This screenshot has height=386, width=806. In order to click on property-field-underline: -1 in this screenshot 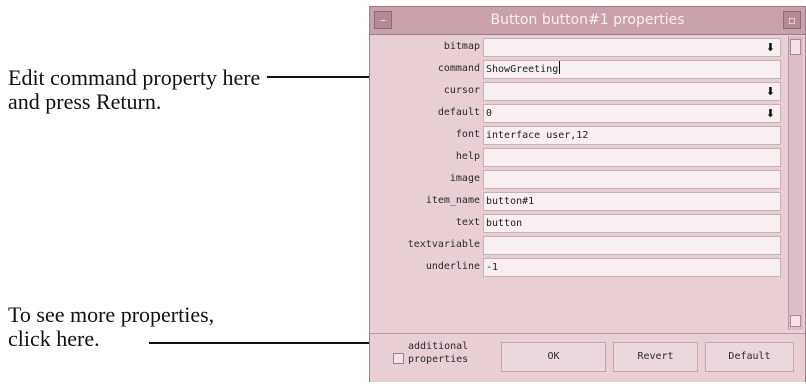, I will do `click(632, 267)`.